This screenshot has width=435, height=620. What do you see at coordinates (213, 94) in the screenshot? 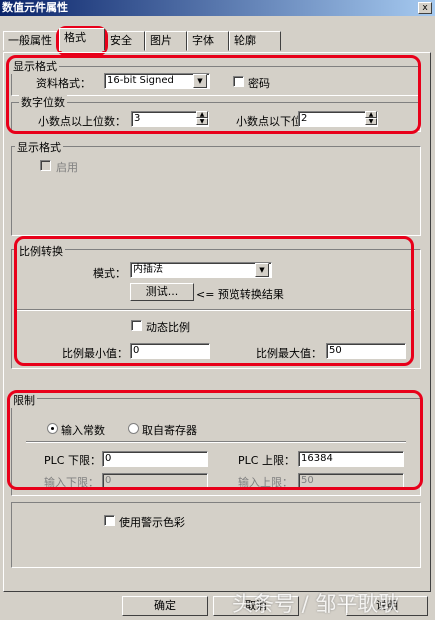
I see `highlight-format-section` at bounding box center [213, 94].